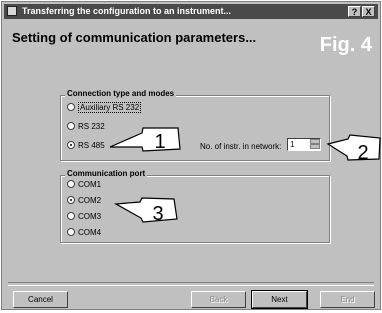  I want to click on radio-label: COM2, so click(90, 200).